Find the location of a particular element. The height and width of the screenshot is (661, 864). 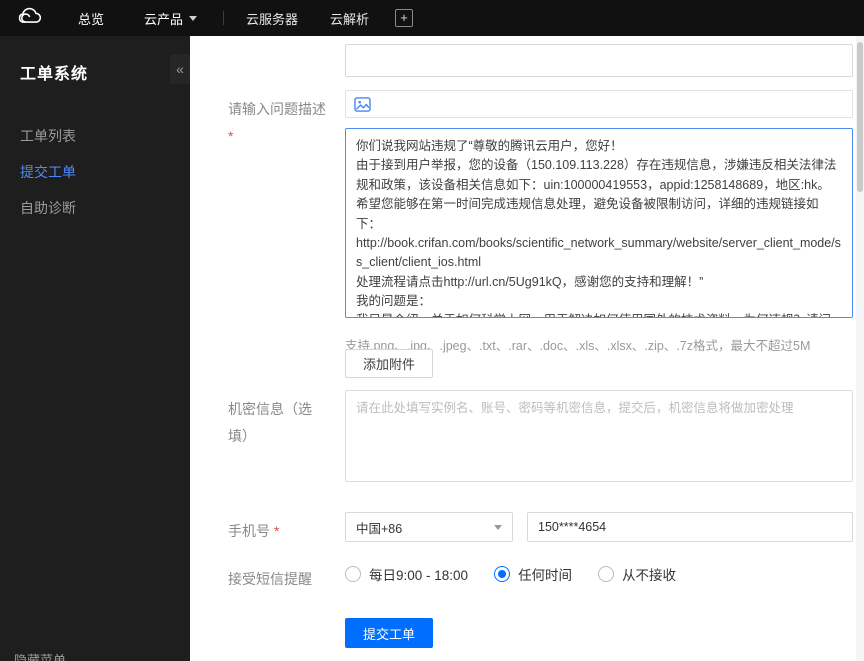

phone-label: 手机号 * is located at coordinates (253, 531).